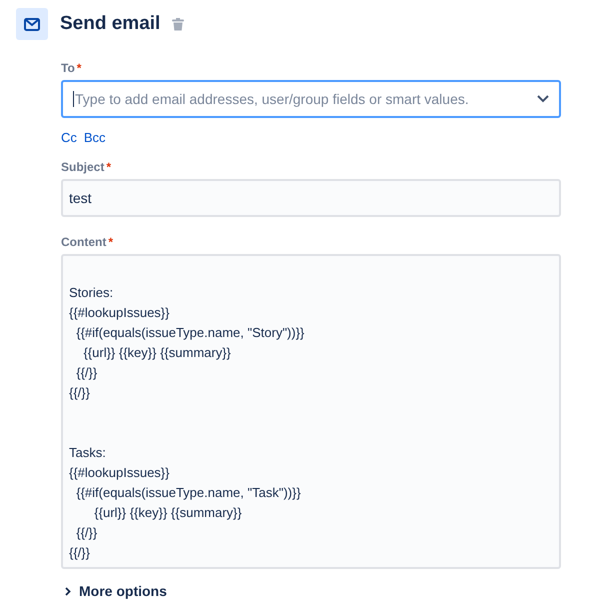 The height and width of the screenshot is (606, 608). Describe the element at coordinates (305, 99) in the screenshot. I see `recipient-input: Type to add email addresses, user/group fields or smart values.` at that location.